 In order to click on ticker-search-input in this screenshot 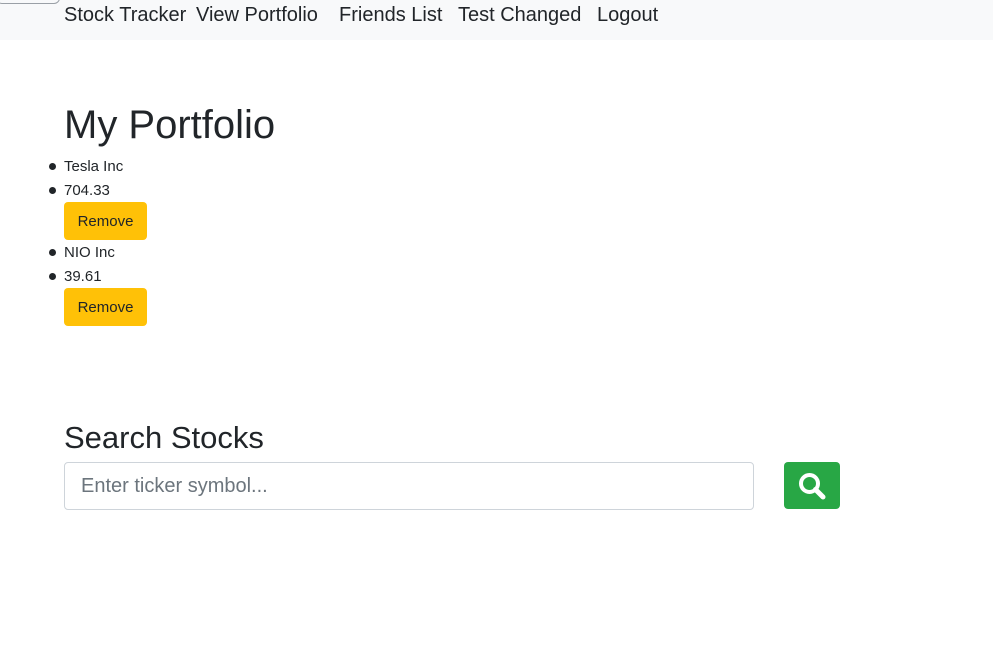, I will do `click(409, 486)`.